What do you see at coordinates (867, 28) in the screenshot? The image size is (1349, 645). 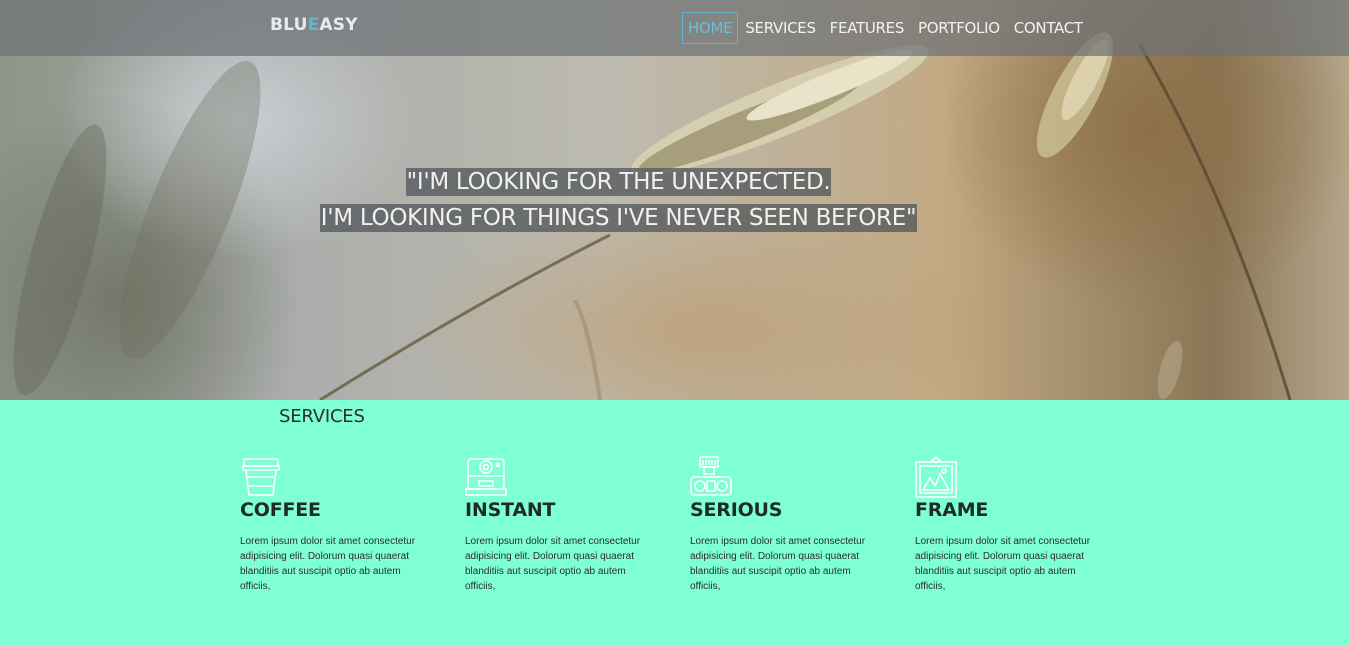 I see `nav-item-features: FEATURES` at bounding box center [867, 28].